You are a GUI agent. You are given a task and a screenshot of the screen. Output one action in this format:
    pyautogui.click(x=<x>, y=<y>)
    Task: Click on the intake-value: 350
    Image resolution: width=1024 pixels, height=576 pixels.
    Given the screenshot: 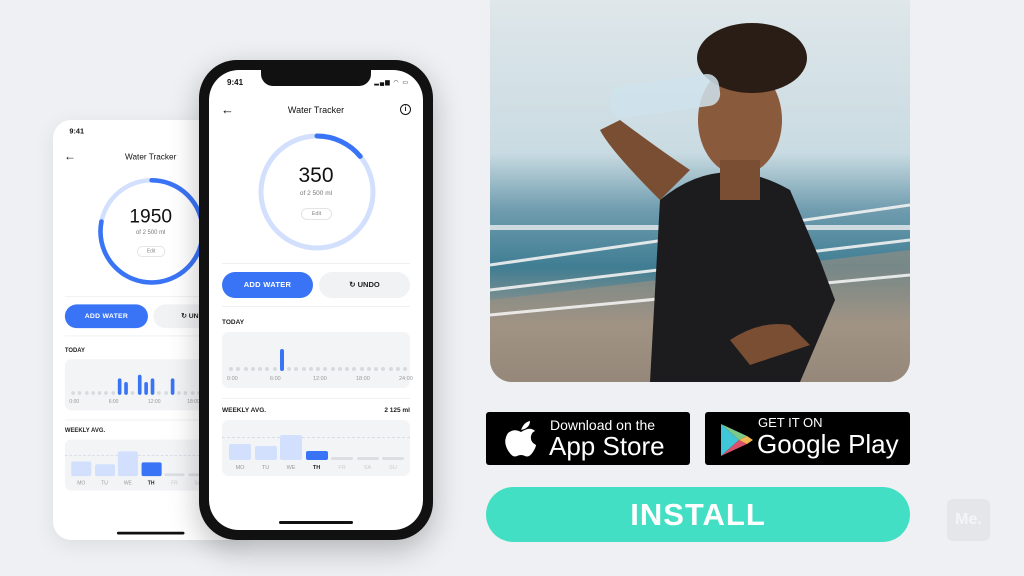 What is the action you would take?
    pyautogui.click(x=316, y=175)
    